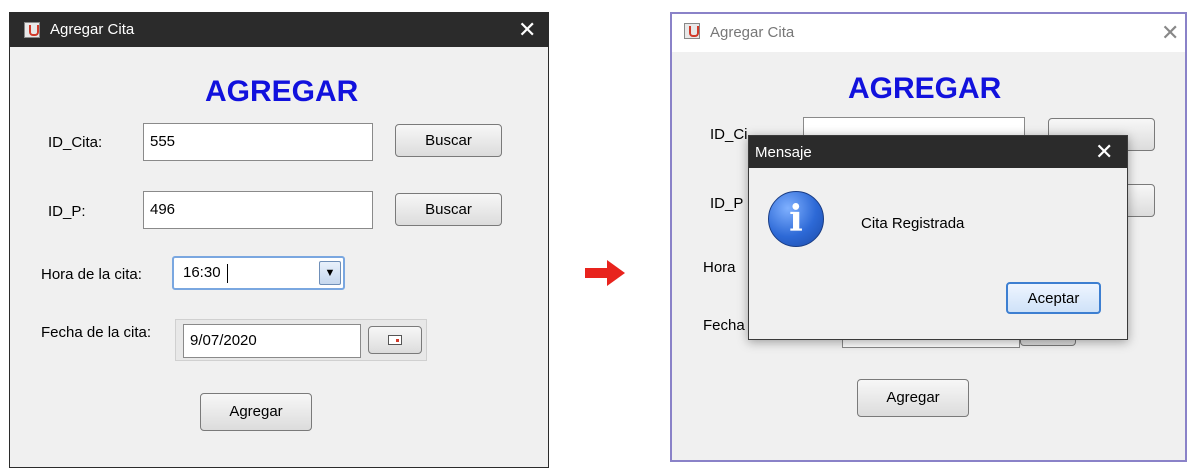 The image size is (1191, 470). I want to click on aceptar-button: Aceptar, so click(1053, 298).